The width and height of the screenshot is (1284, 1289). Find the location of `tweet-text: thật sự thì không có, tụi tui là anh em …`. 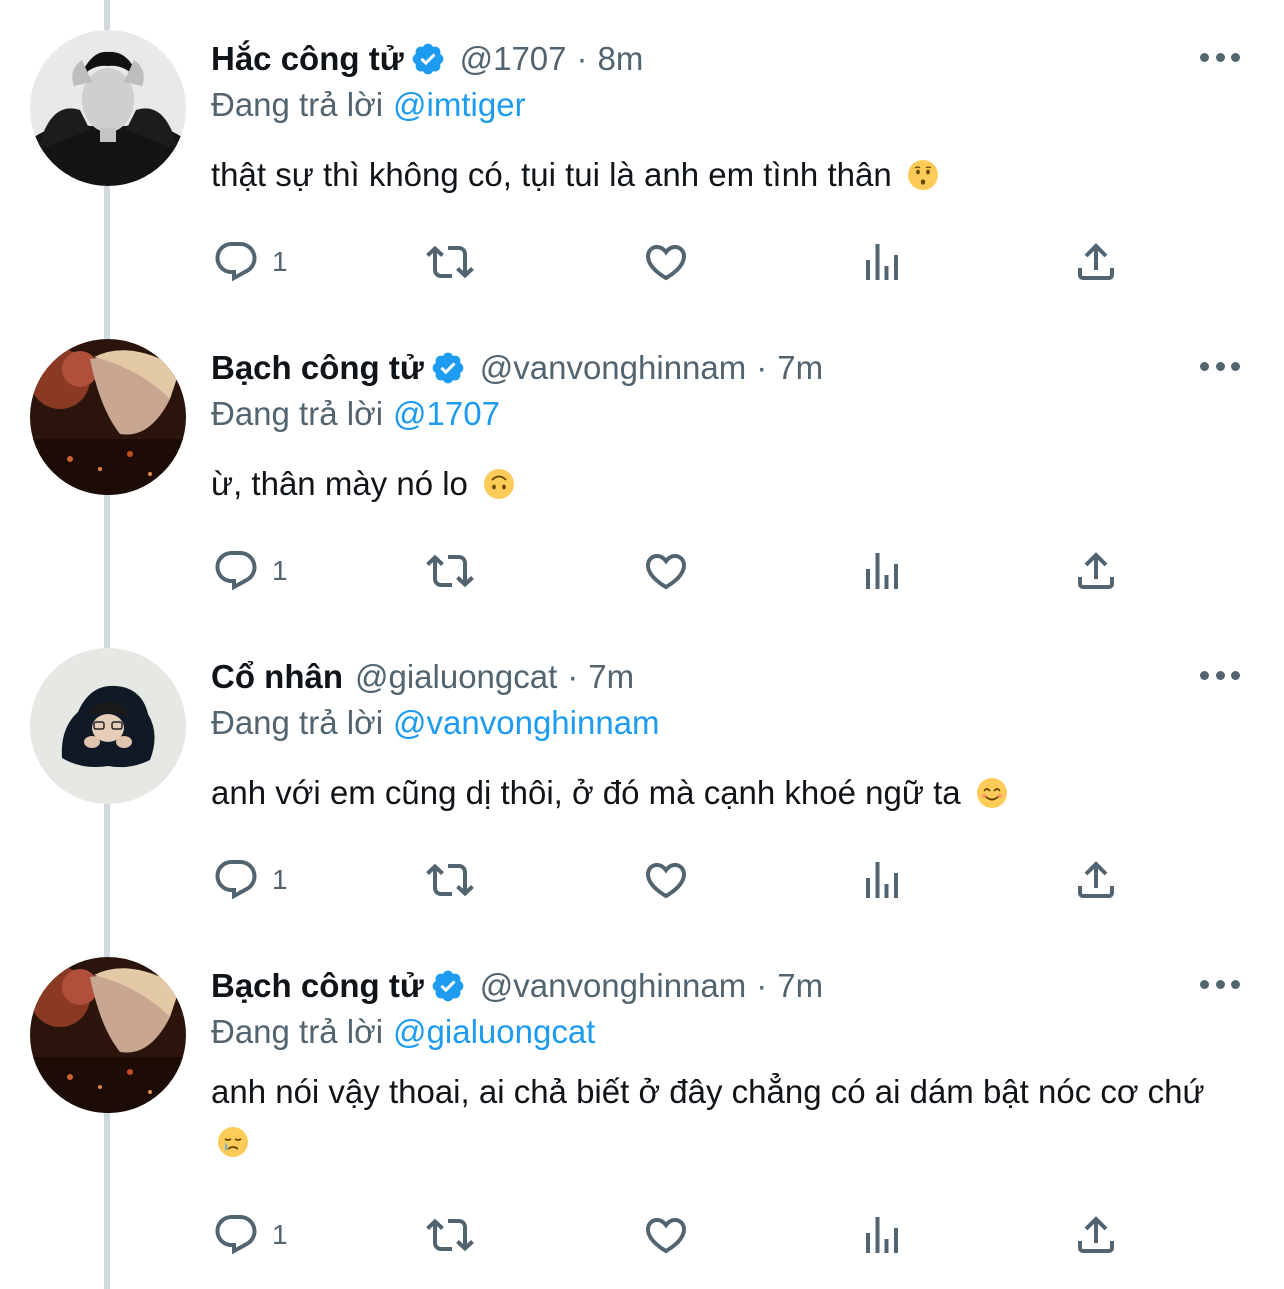

tweet-text: thật sự thì không có, tụi tui là anh em … is located at coordinates (731, 175).